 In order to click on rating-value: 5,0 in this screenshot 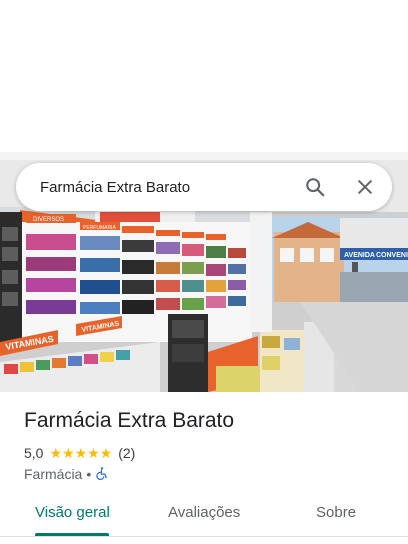, I will do `click(34, 453)`.